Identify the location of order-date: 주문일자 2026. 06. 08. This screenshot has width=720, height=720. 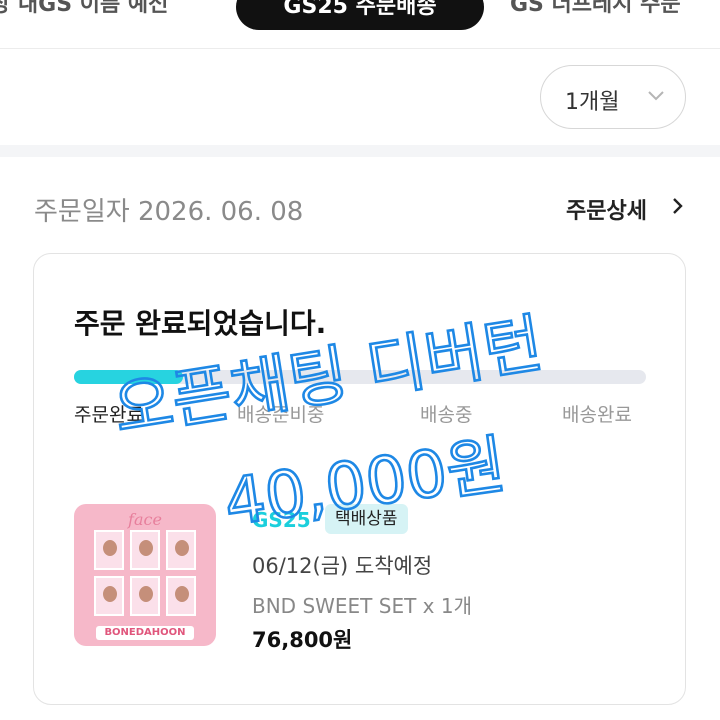
(169, 212).